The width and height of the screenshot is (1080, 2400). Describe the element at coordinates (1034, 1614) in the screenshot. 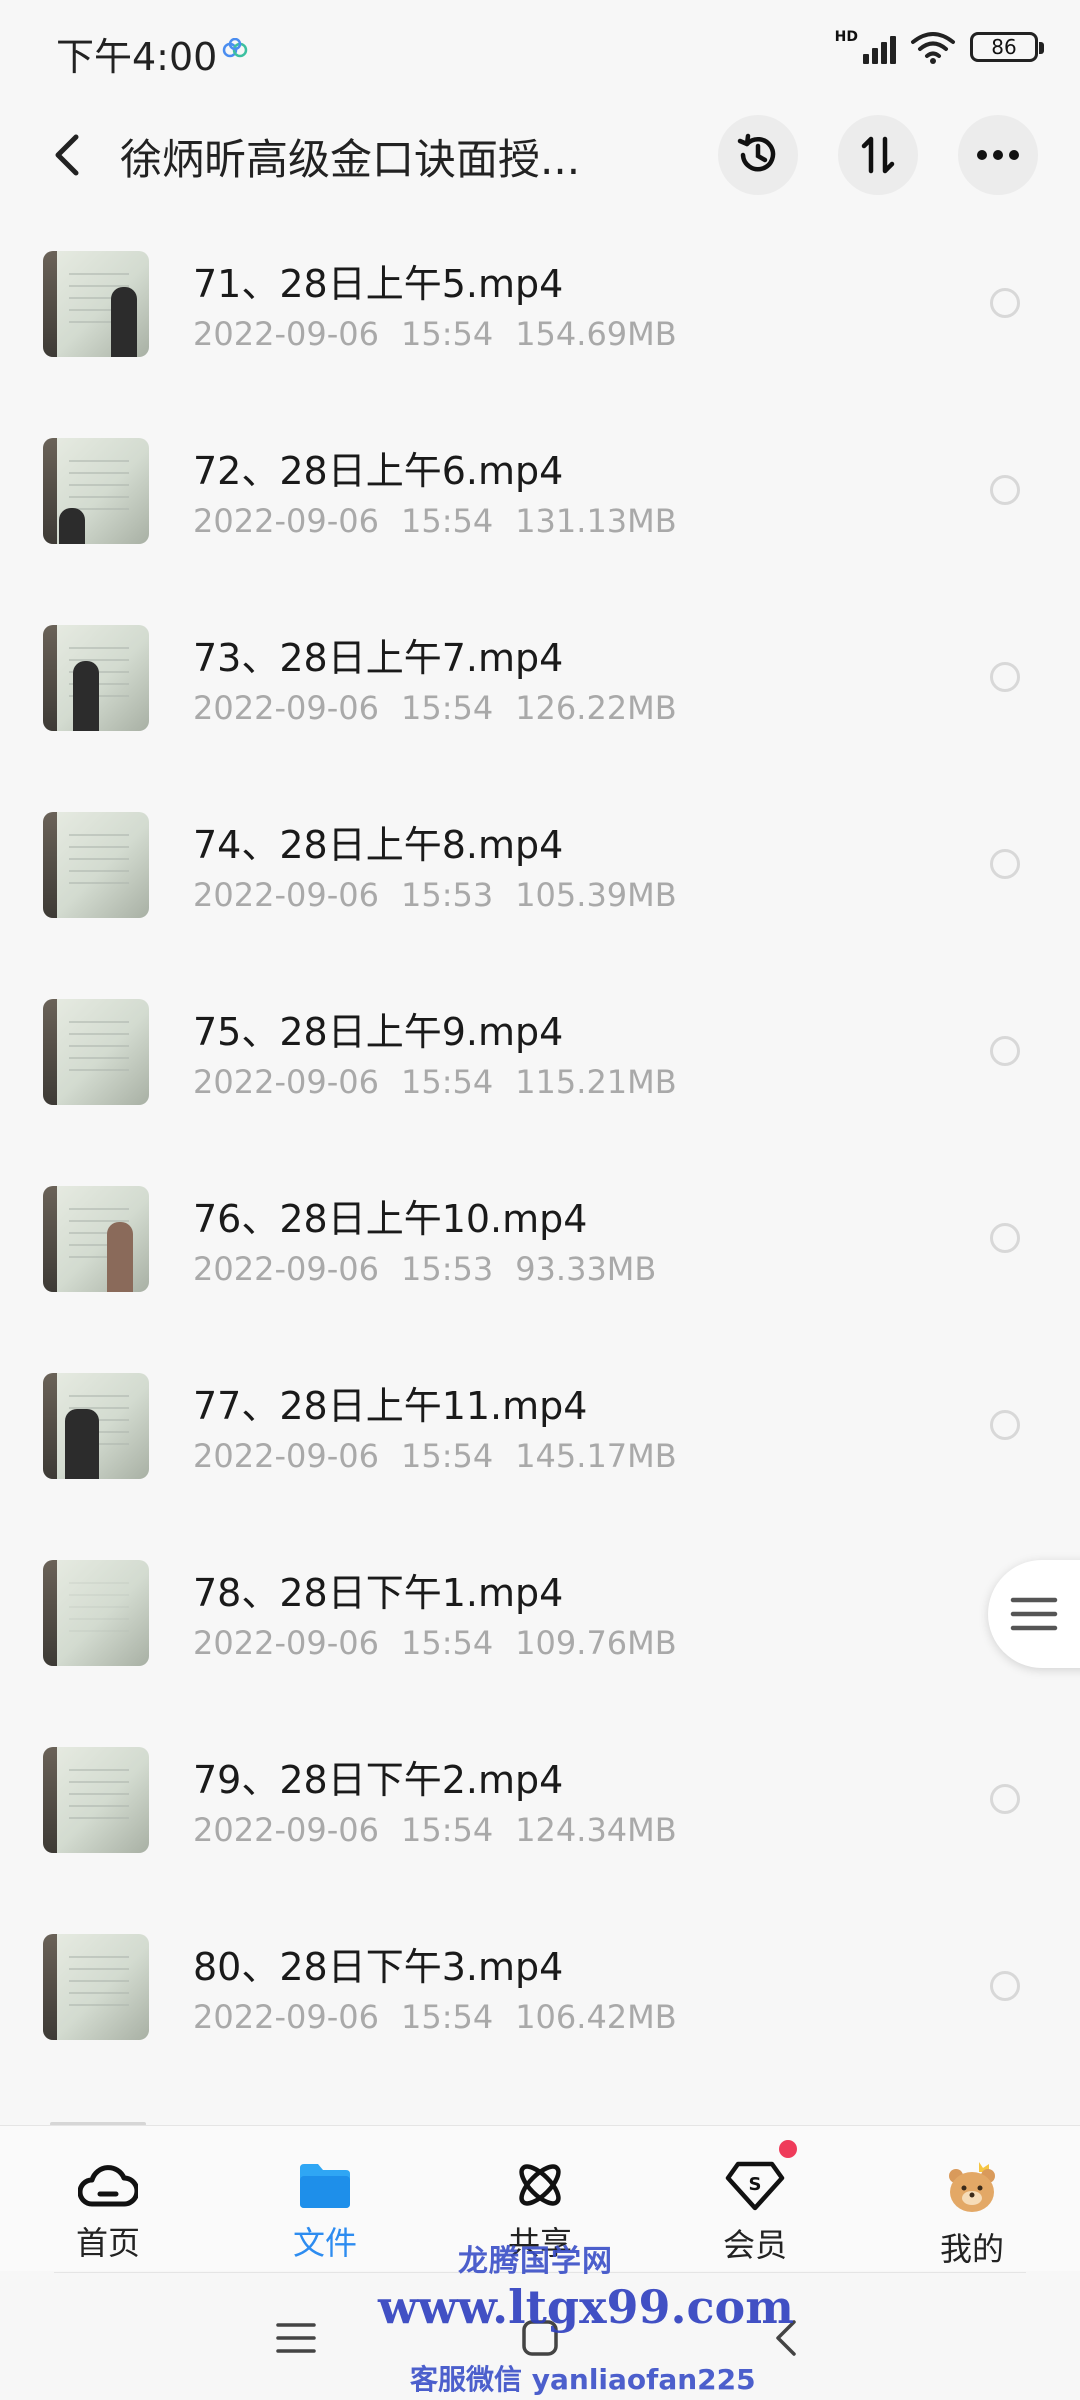

I see `menu-lines-icon` at that location.